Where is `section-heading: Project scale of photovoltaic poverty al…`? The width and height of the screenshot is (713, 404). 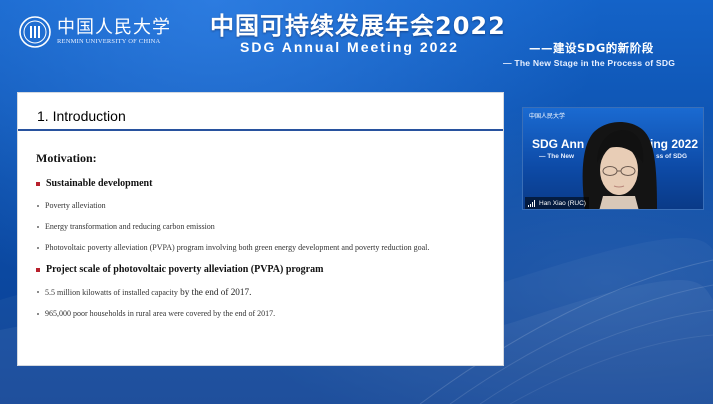 section-heading: Project scale of photovoltaic poverty al… is located at coordinates (185, 269).